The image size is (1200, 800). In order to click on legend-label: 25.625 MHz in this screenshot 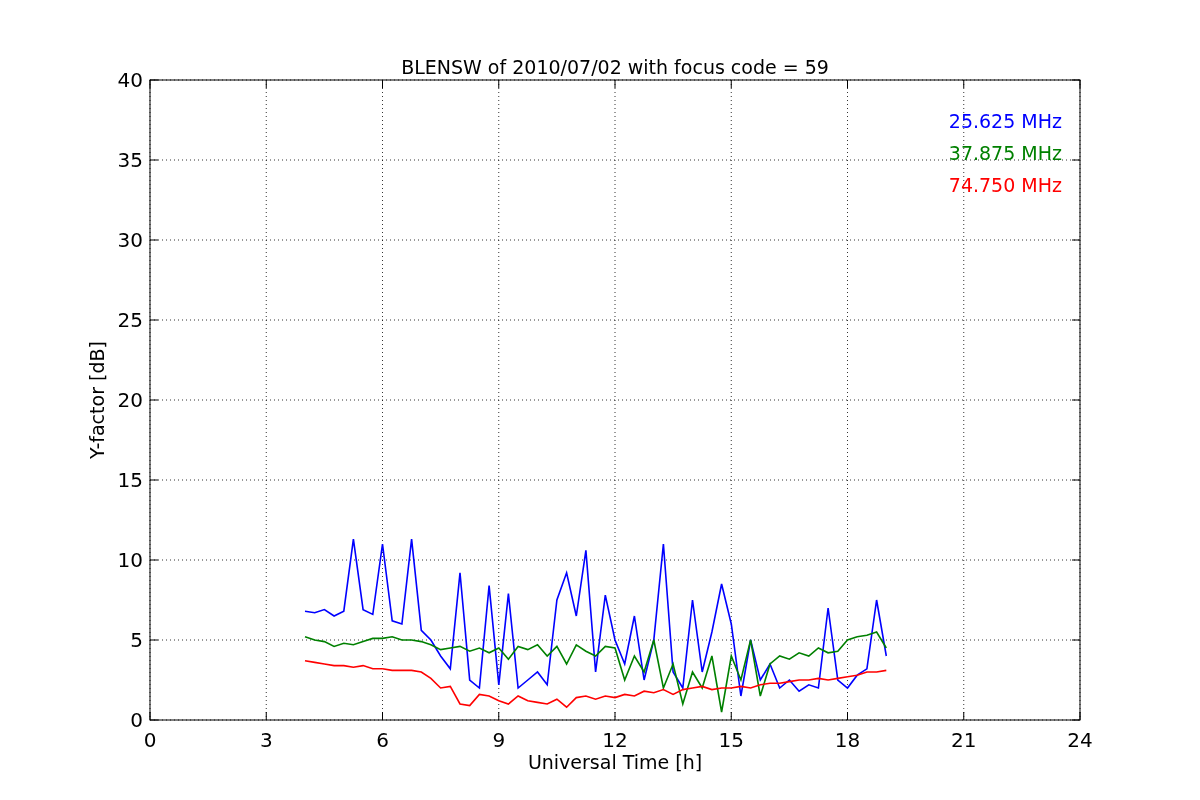, I will do `click(1005, 121)`.